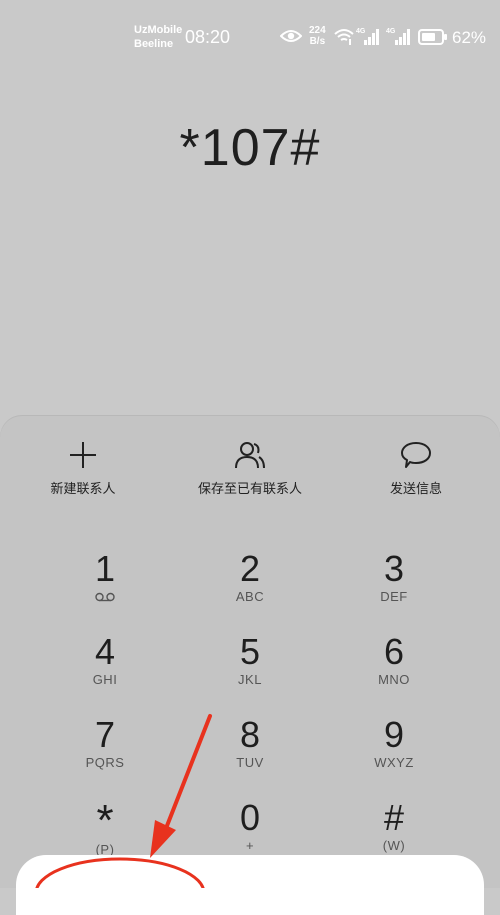 The width and height of the screenshot is (500, 915). Describe the element at coordinates (250, 596) in the screenshot. I see `key-letters: ABC` at that location.